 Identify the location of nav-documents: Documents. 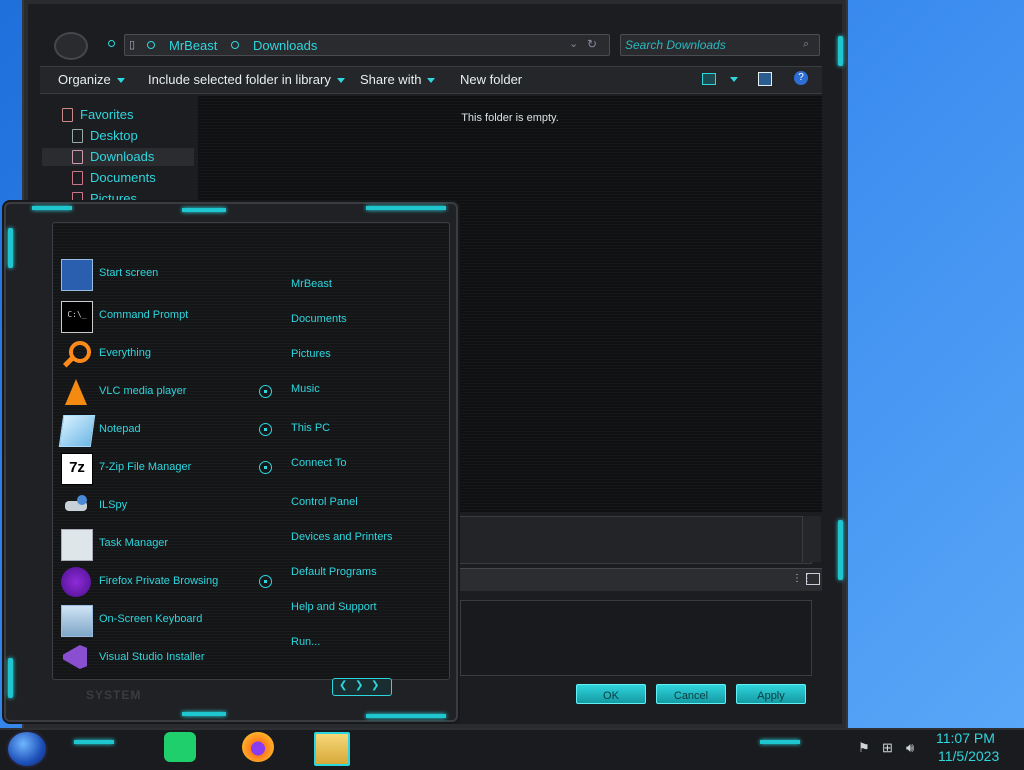
(116, 178).